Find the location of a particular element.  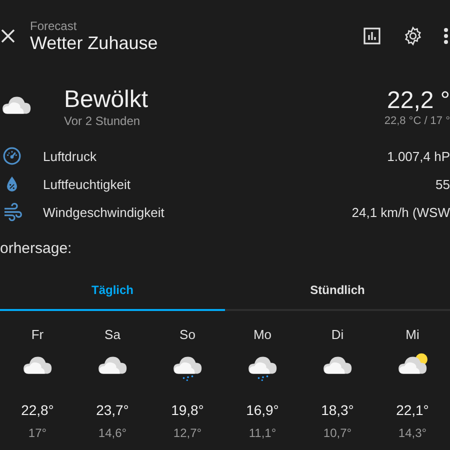

forecast-heading: orhersage: is located at coordinates (36, 248).